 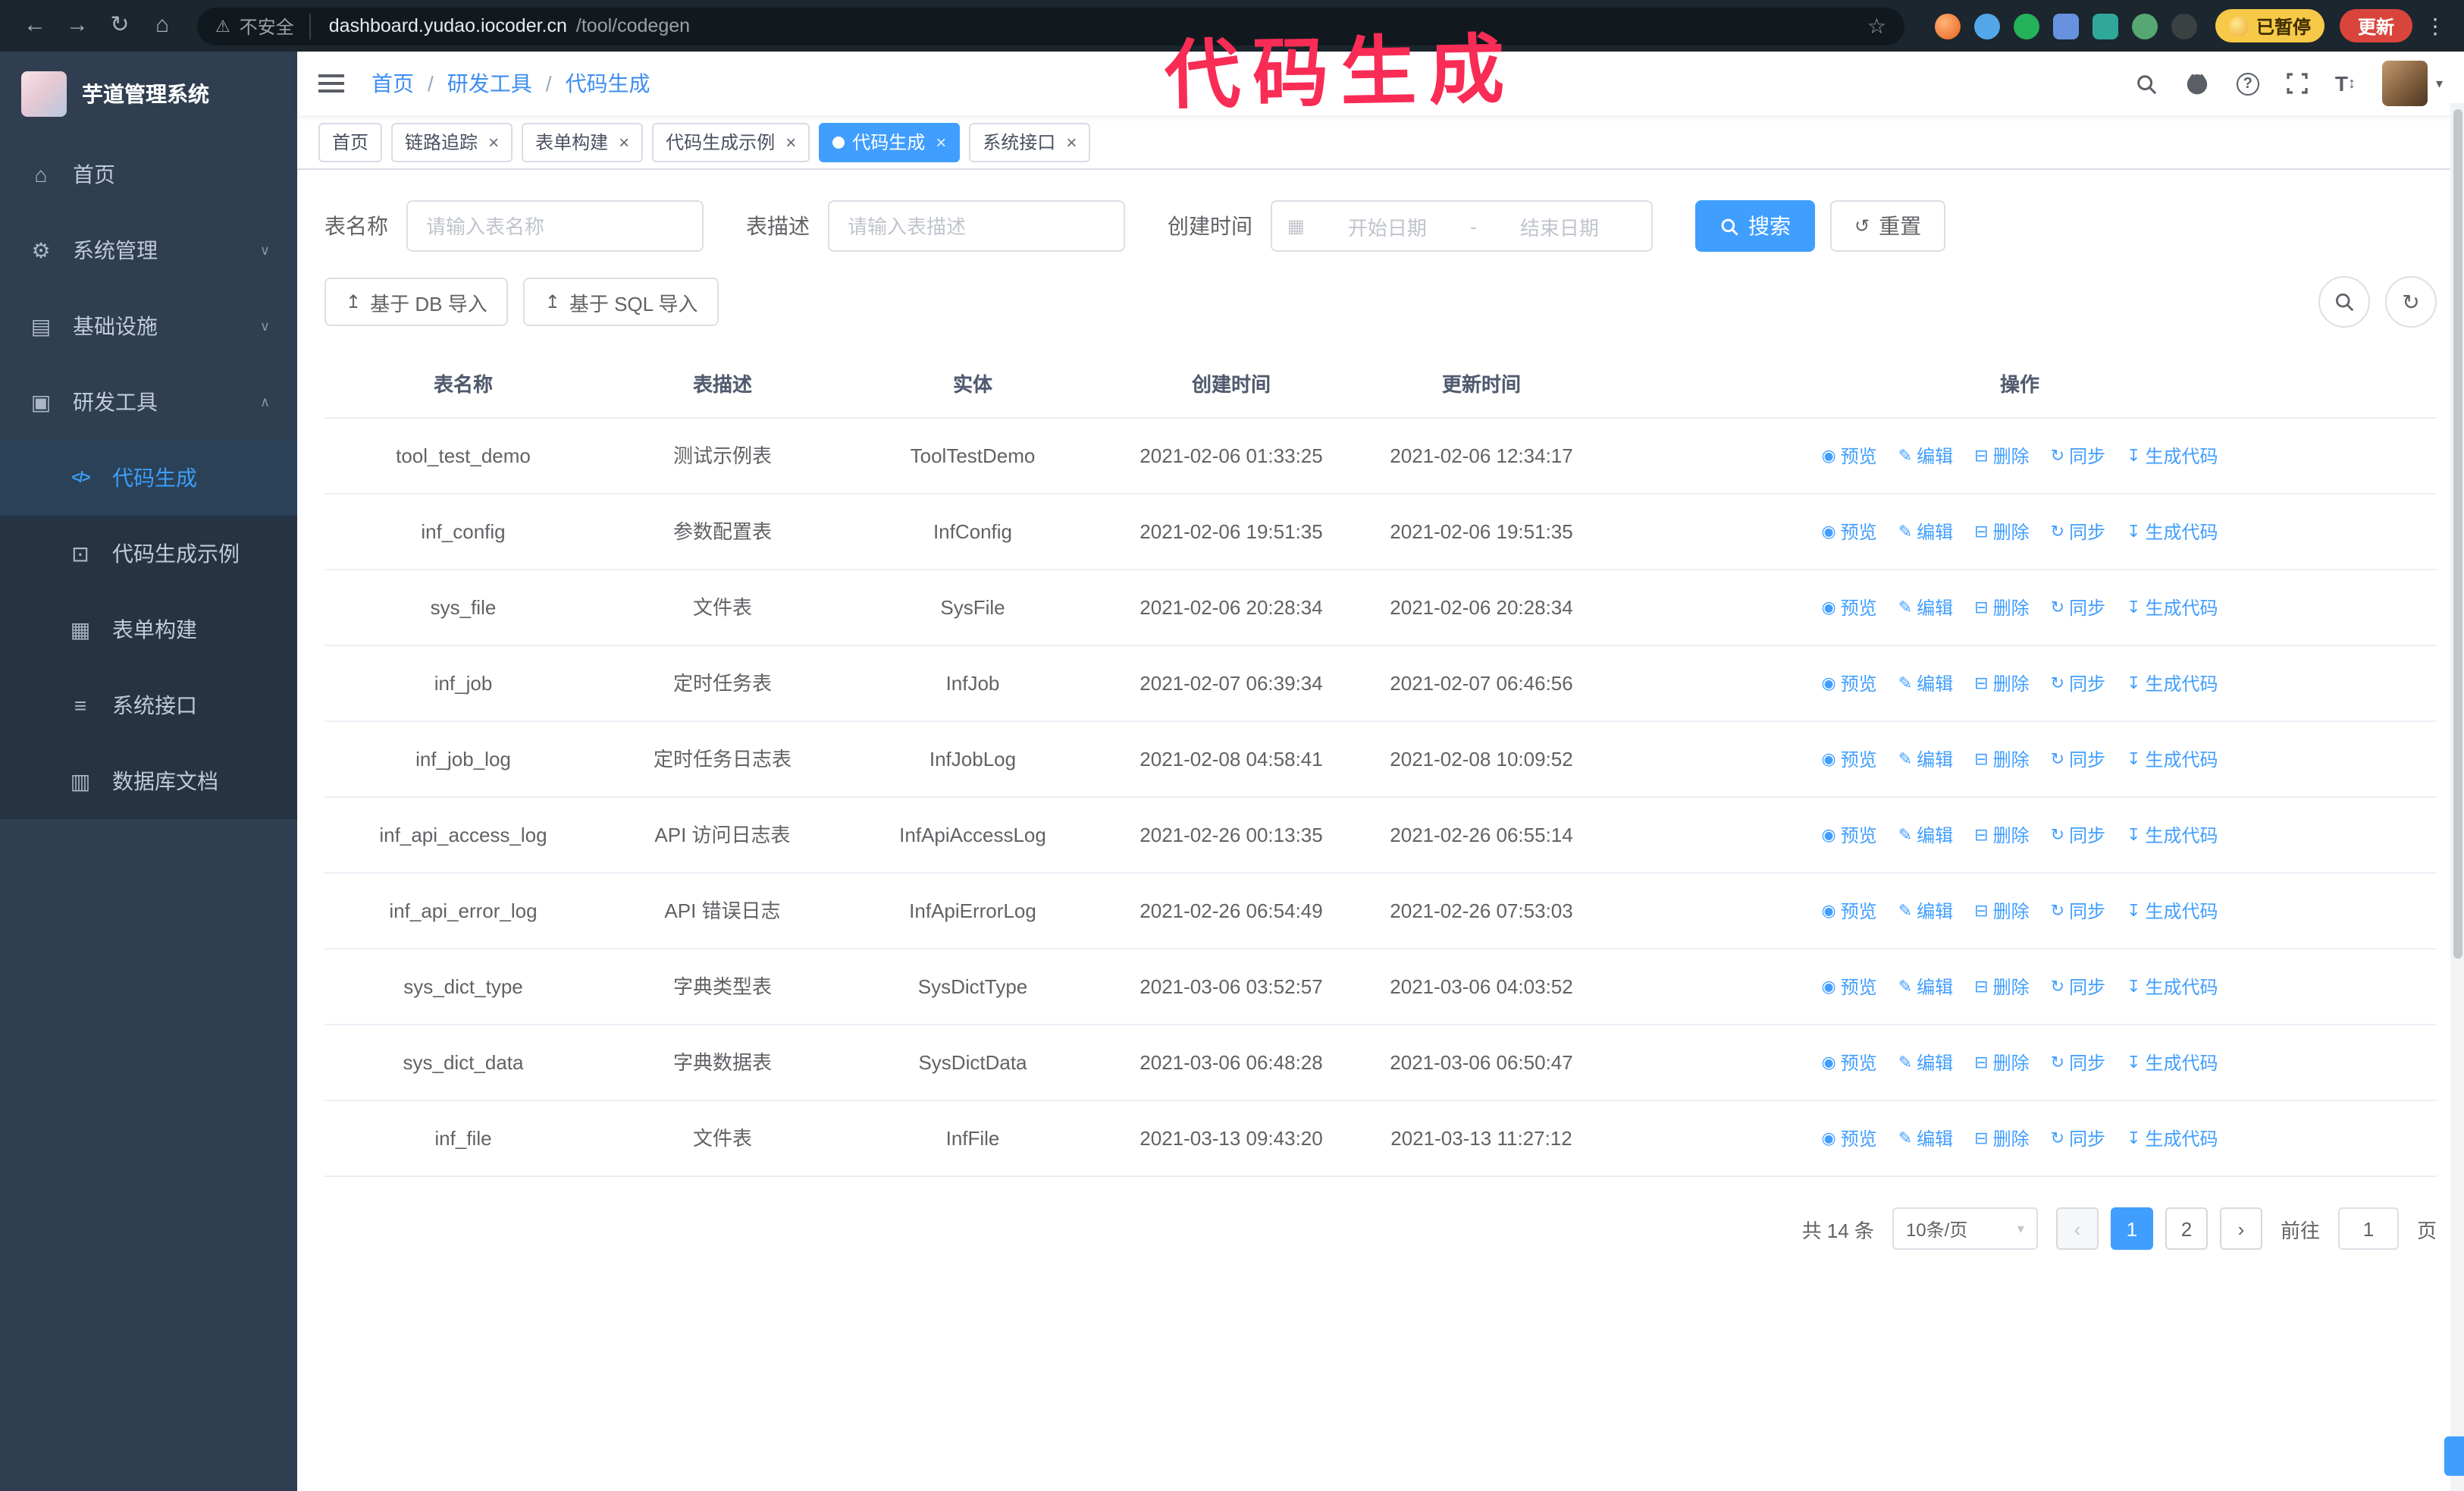 I want to click on hamburger-icon, so click(x=331, y=83).